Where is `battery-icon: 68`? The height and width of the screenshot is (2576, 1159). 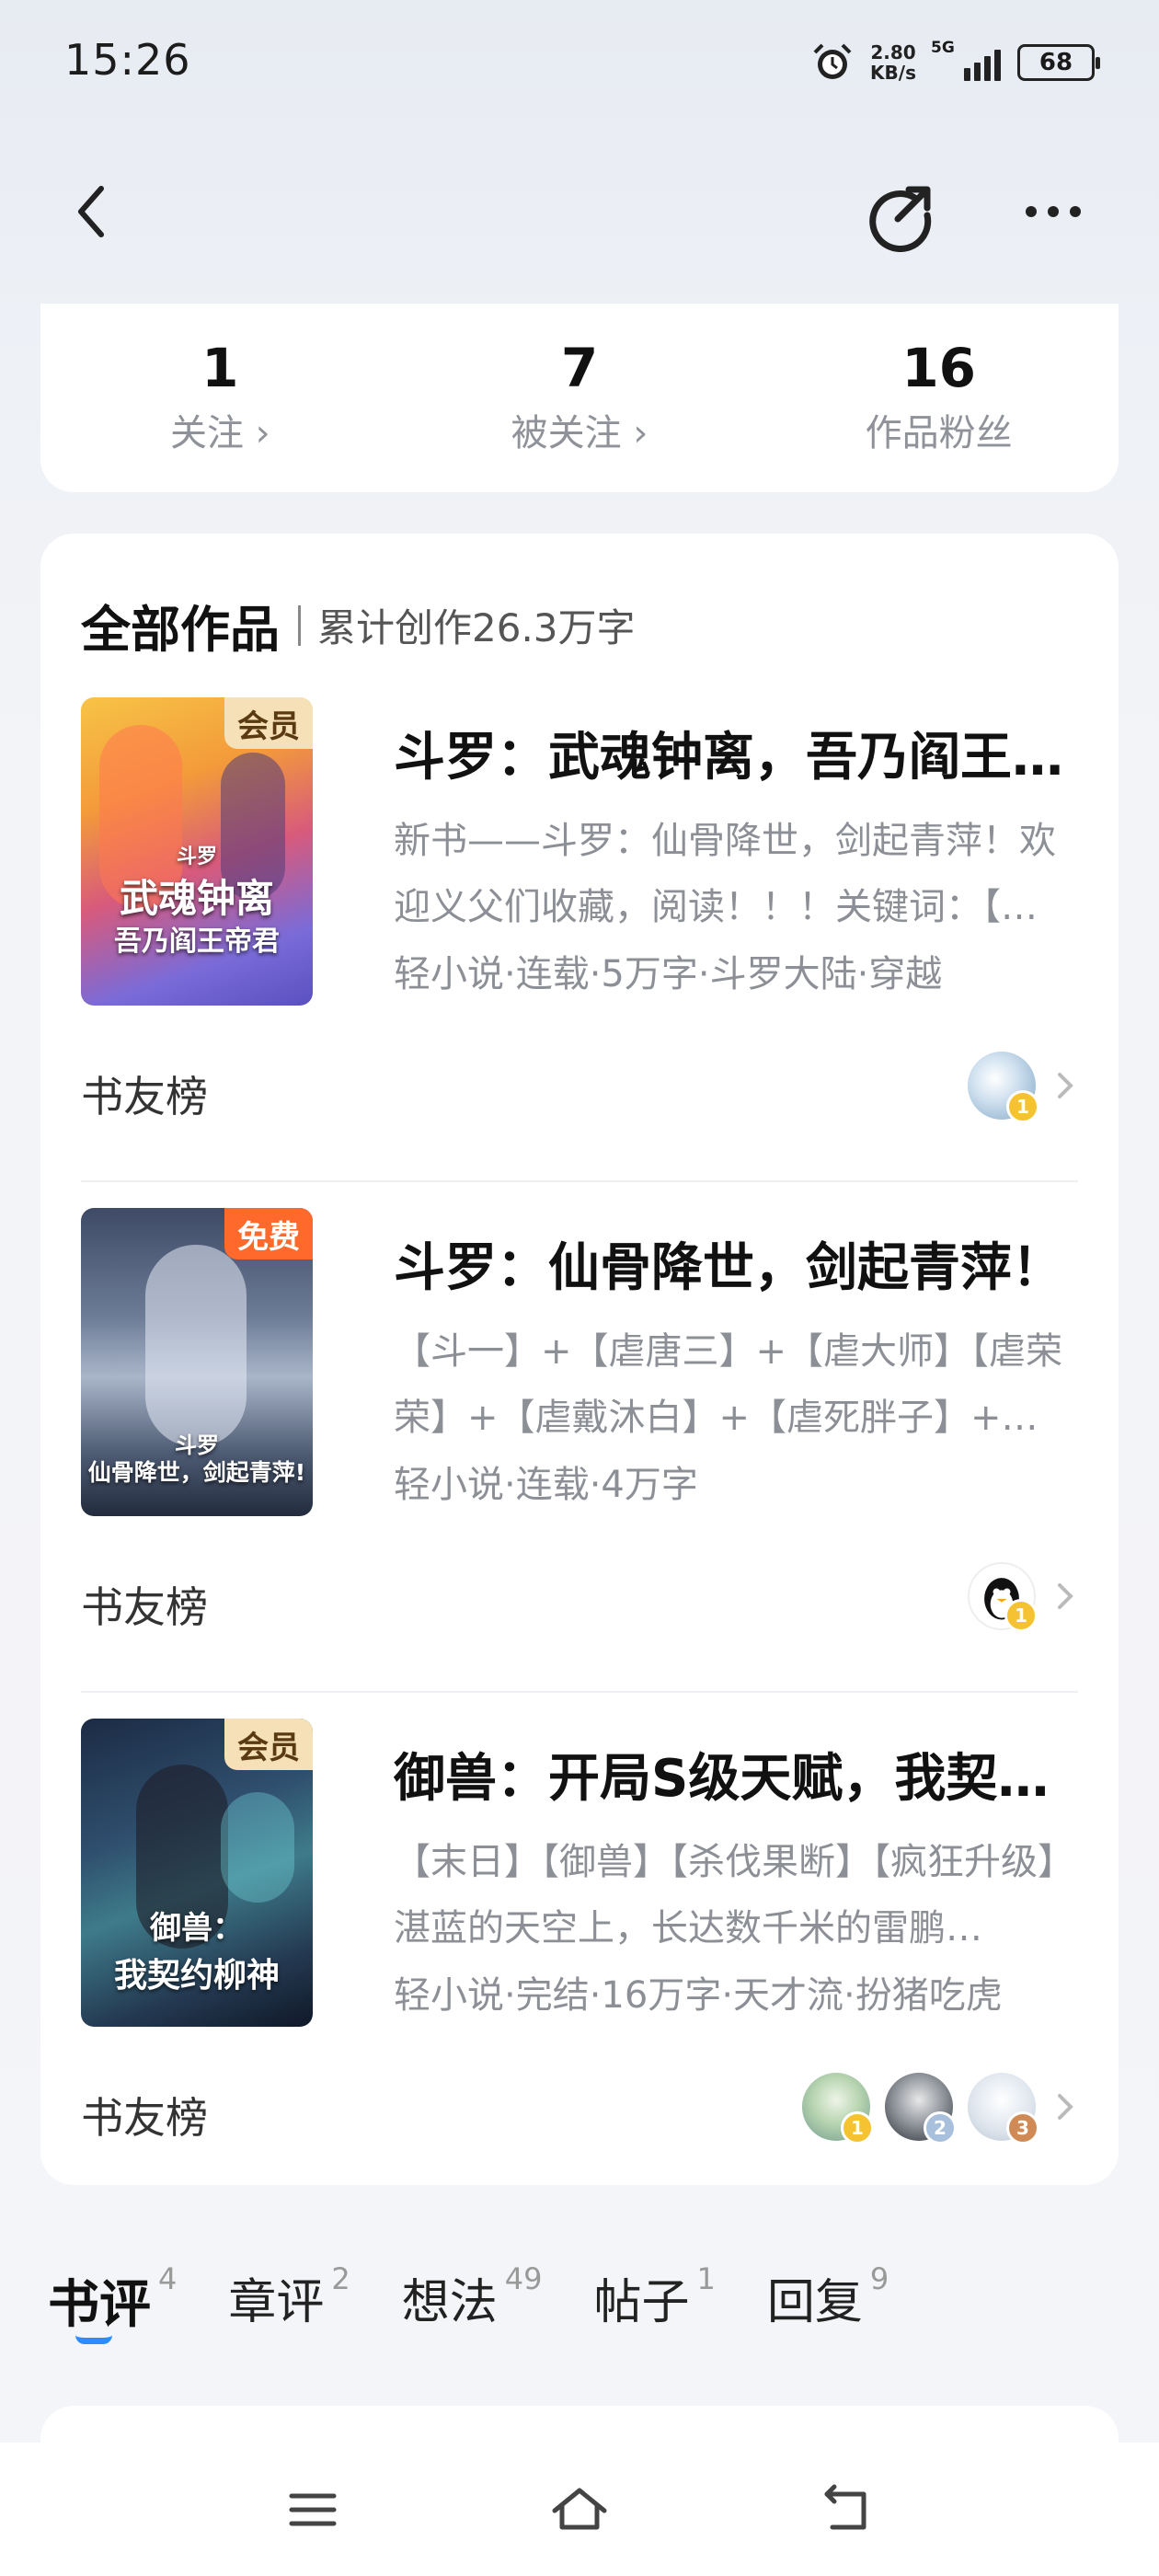
battery-icon: 68 is located at coordinates (1058, 62).